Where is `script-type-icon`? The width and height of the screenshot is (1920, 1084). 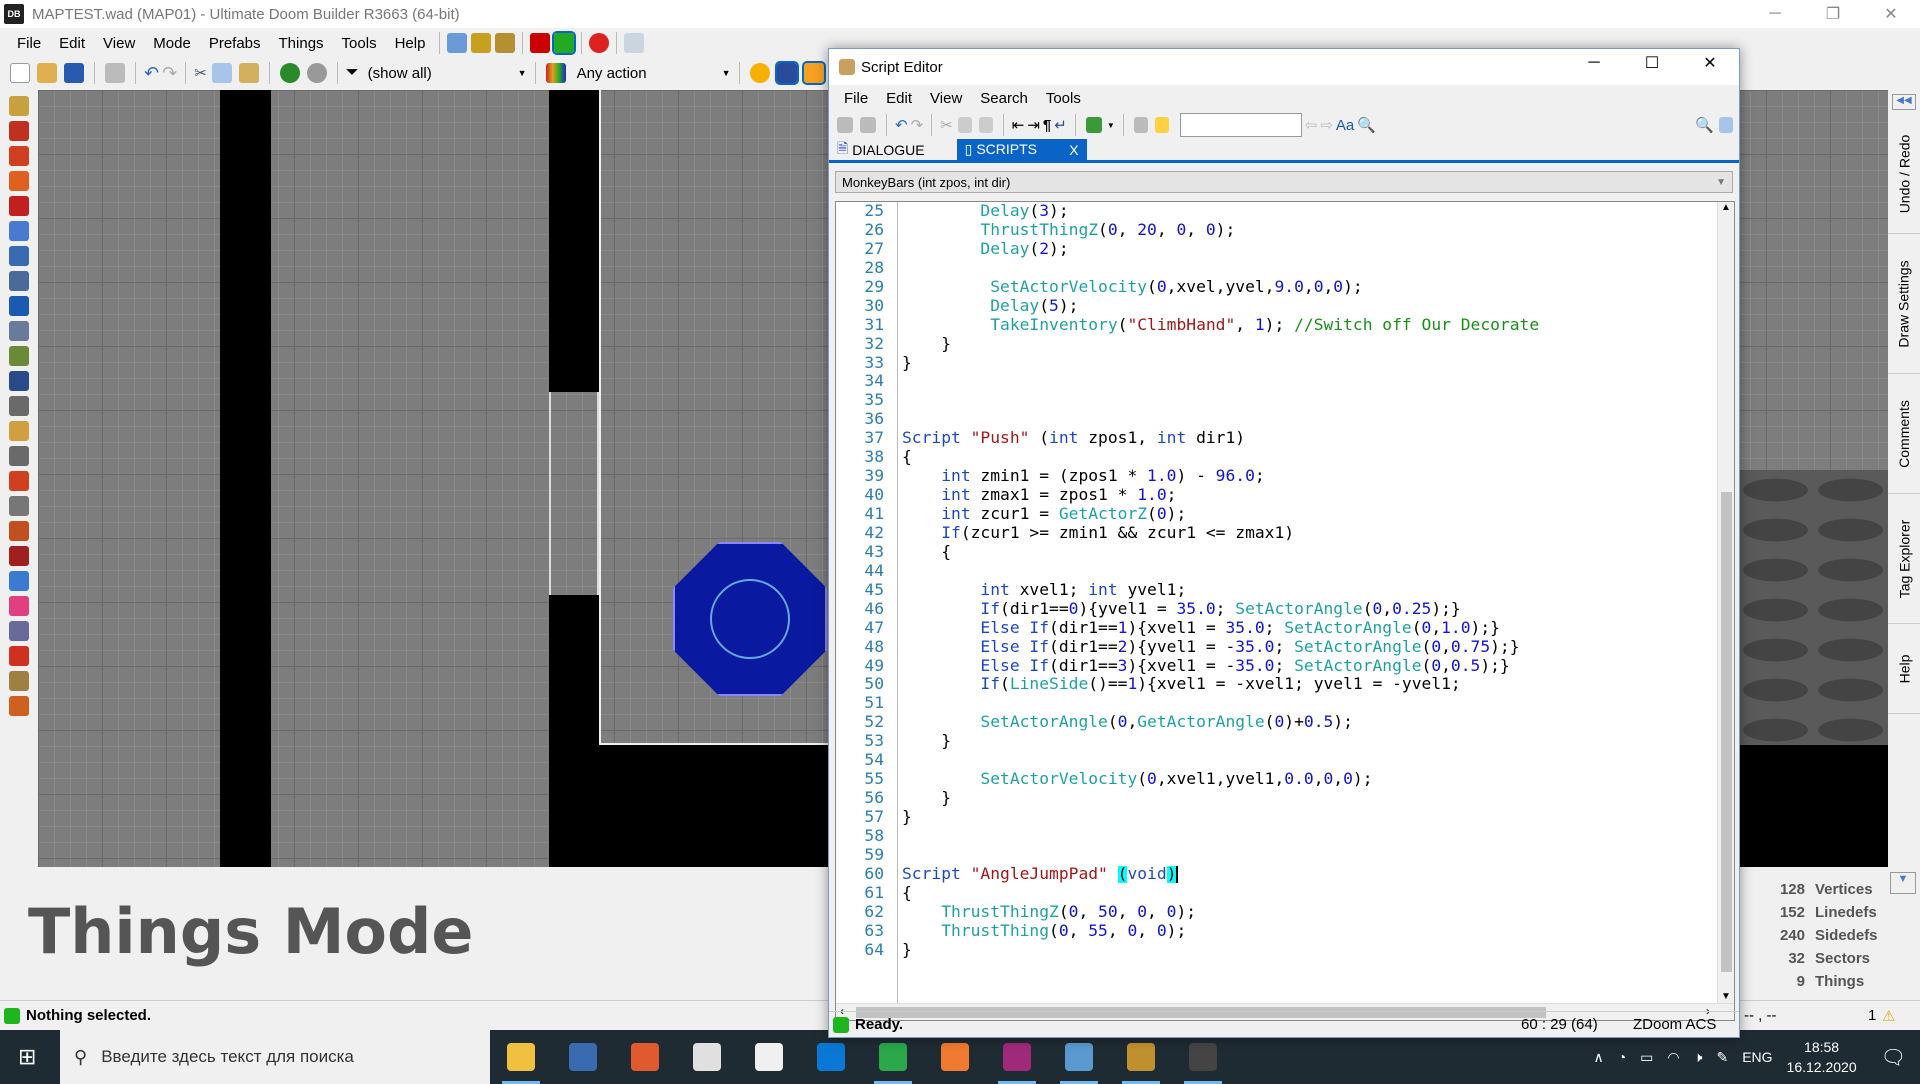 script-type-icon is located at coordinates (1140, 125).